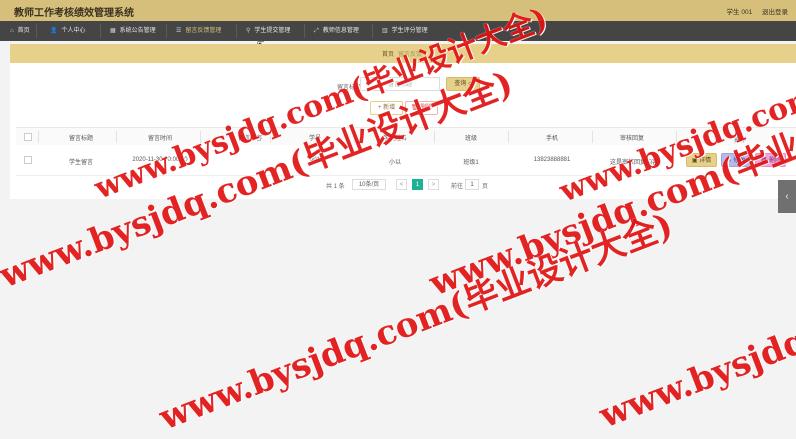 Image resolution: width=796 pixels, height=439 pixels. Describe the element at coordinates (410, 55) in the screenshot. I see `breadcrumb-current: 留言反馈` at that location.